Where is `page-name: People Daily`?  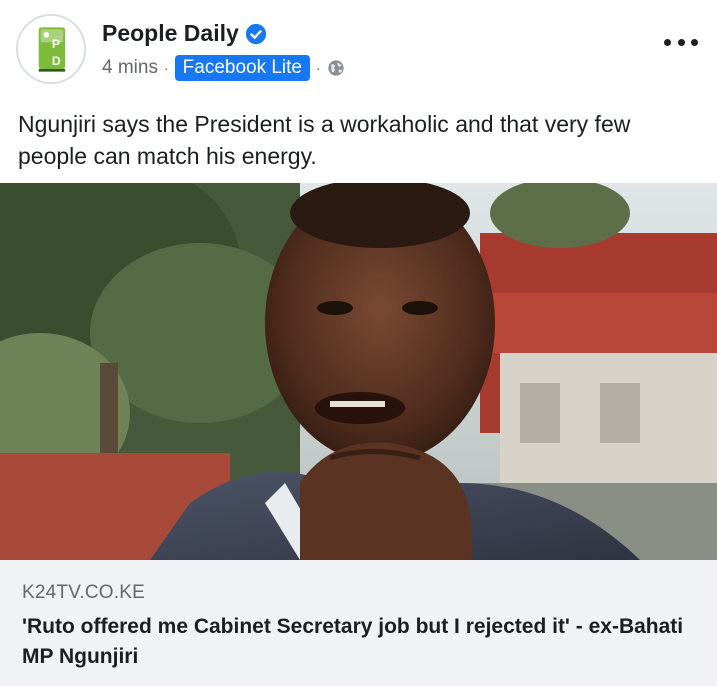 page-name: People Daily is located at coordinates (184, 33).